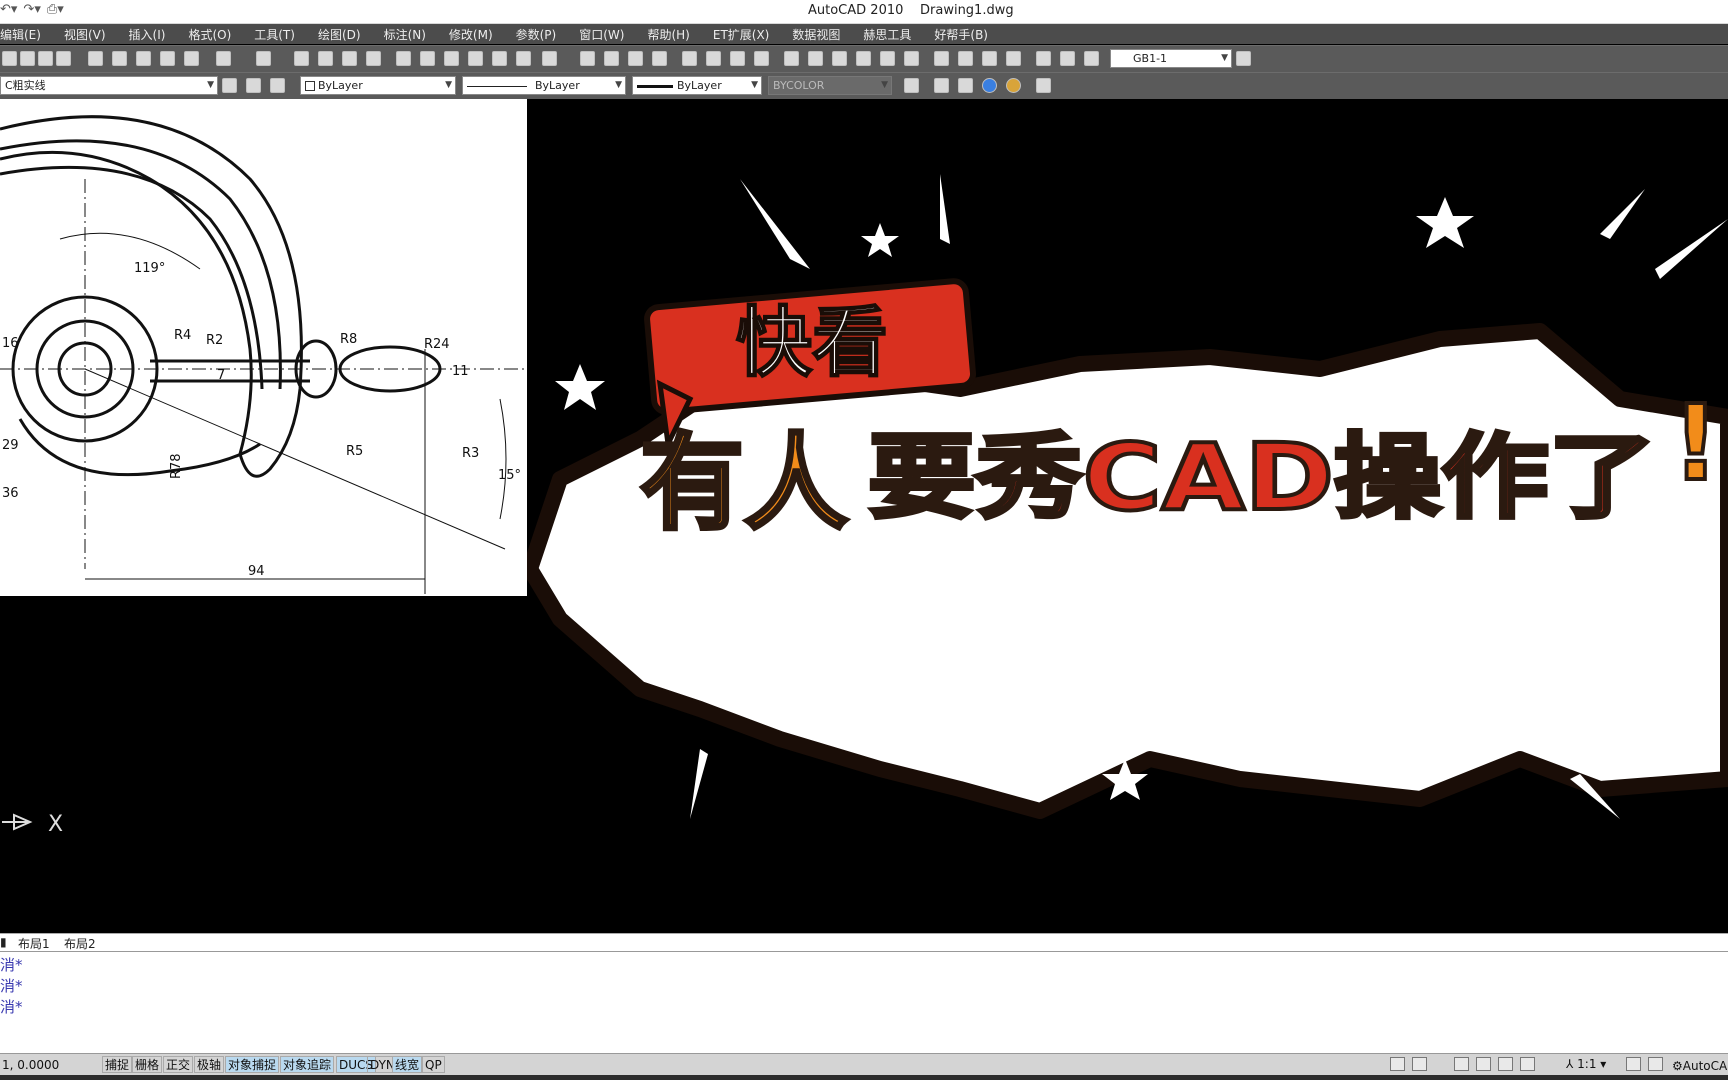 The width and height of the screenshot is (1728, 1080). I want to click on osnap-toggle: 对象捕捉, so click(252, 1064).